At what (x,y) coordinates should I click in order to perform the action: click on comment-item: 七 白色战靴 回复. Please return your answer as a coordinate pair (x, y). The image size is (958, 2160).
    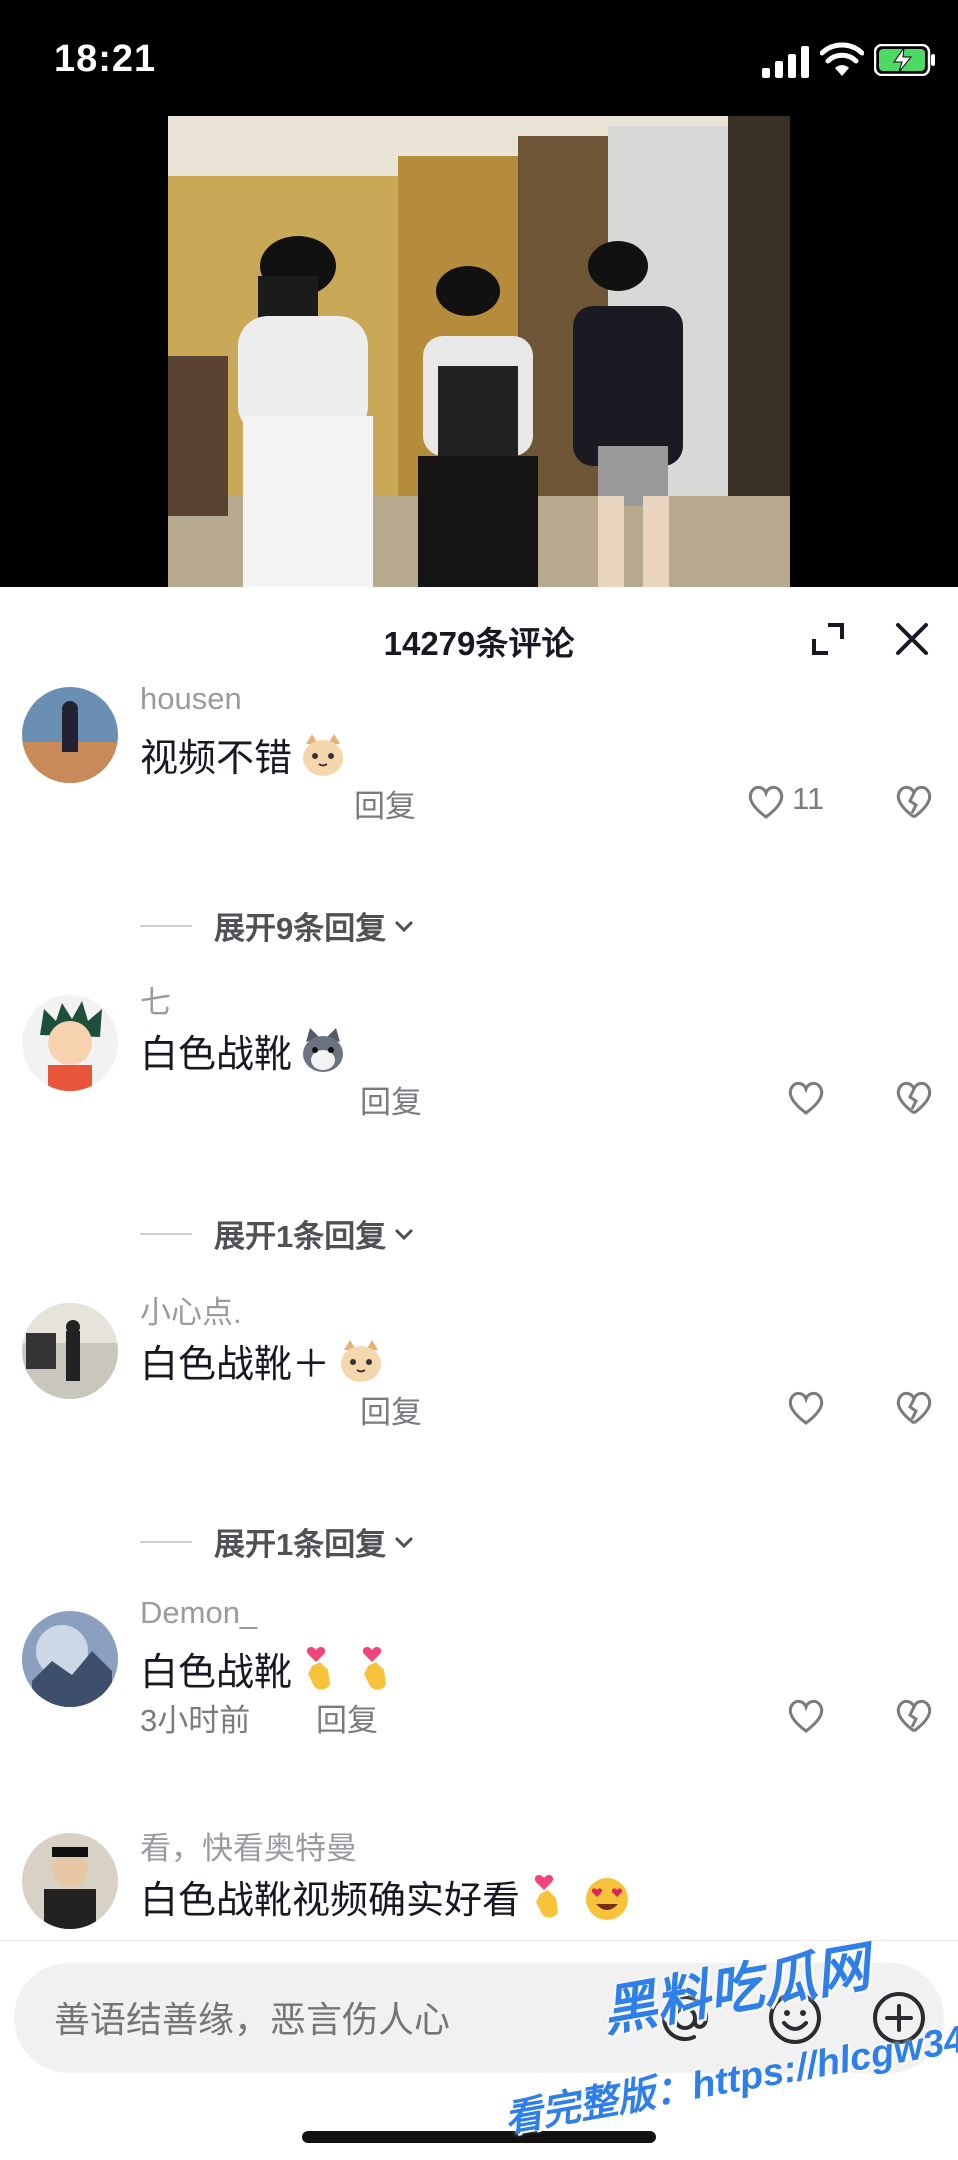
    Looking at the image, I should click on (479, 1091).